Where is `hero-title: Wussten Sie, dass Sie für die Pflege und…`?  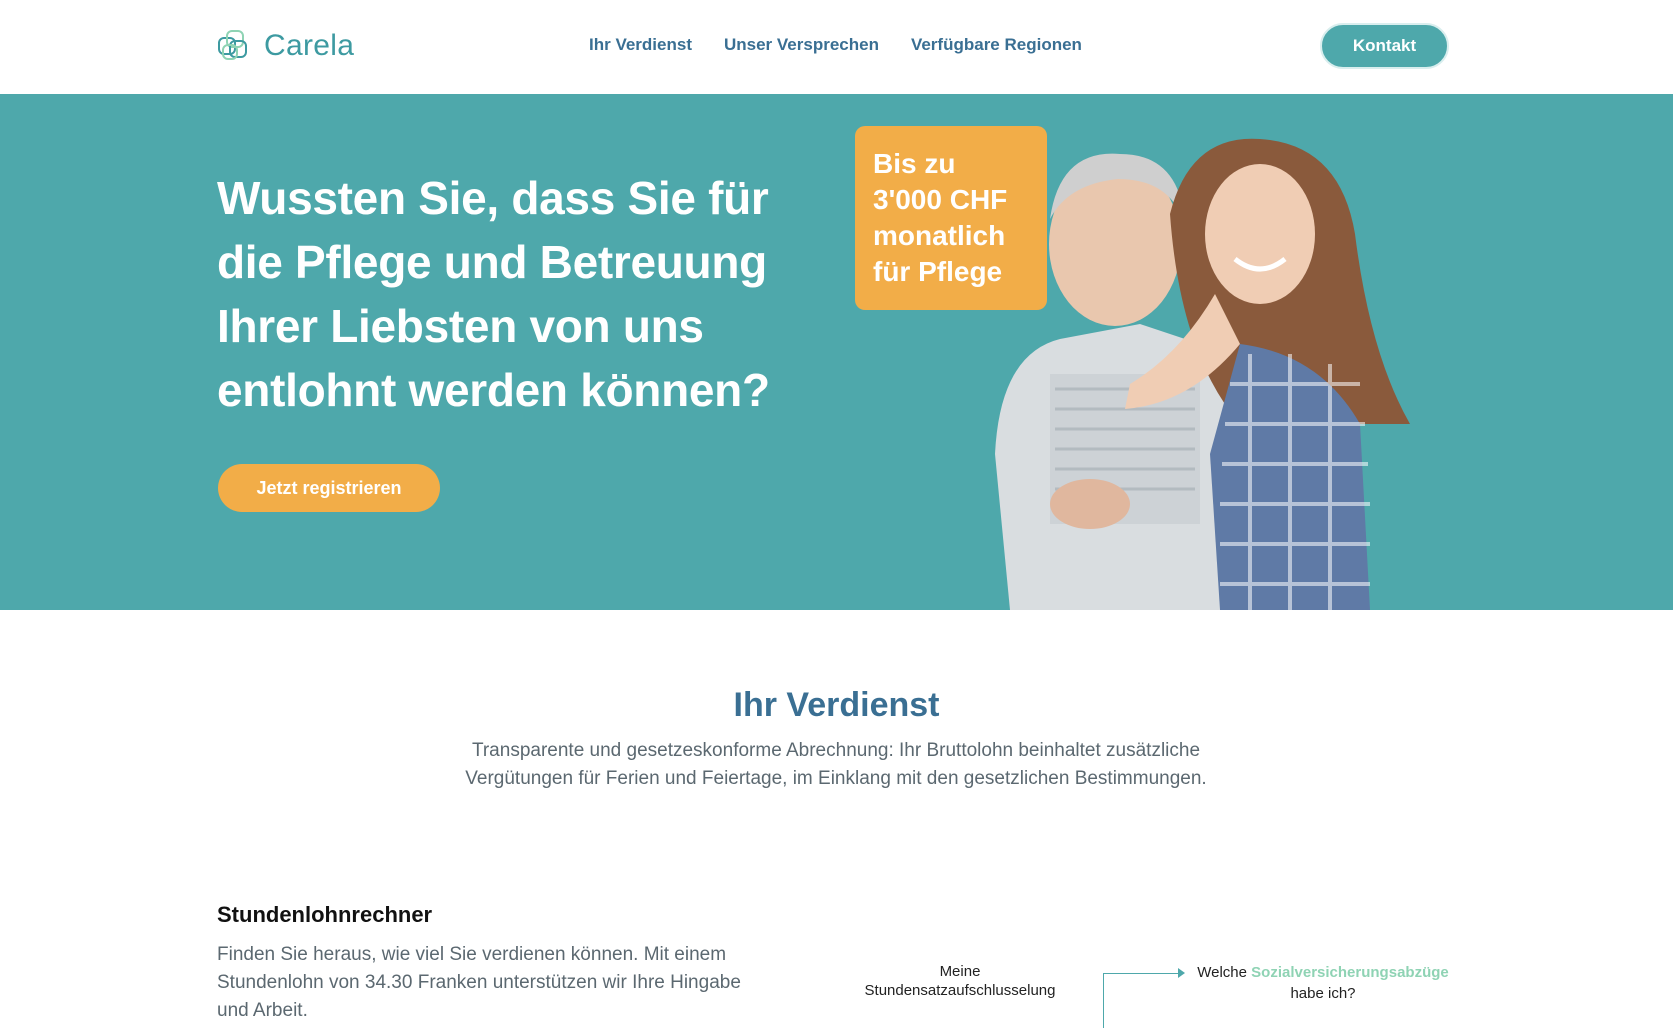
hero-title: Wussten Sie, dass Sie für die Pflege und… is located at coordinates (493, 294).